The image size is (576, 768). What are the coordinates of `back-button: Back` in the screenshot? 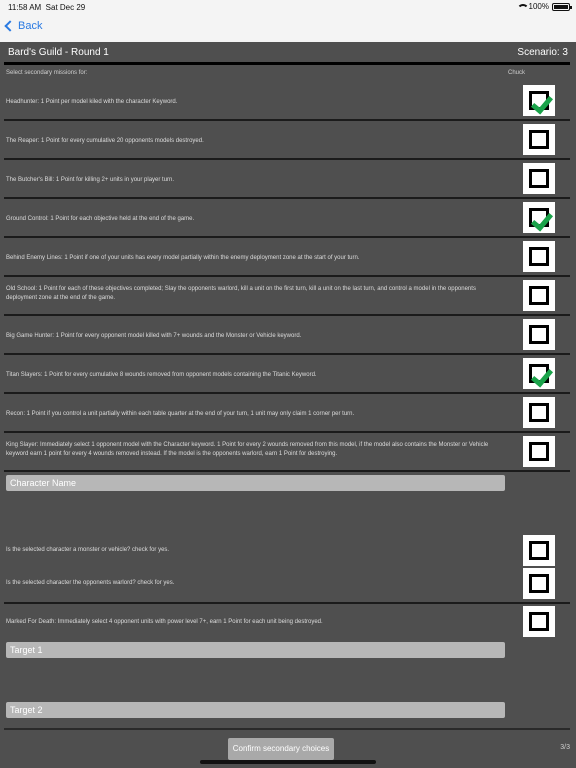 It's located at (23, 26).